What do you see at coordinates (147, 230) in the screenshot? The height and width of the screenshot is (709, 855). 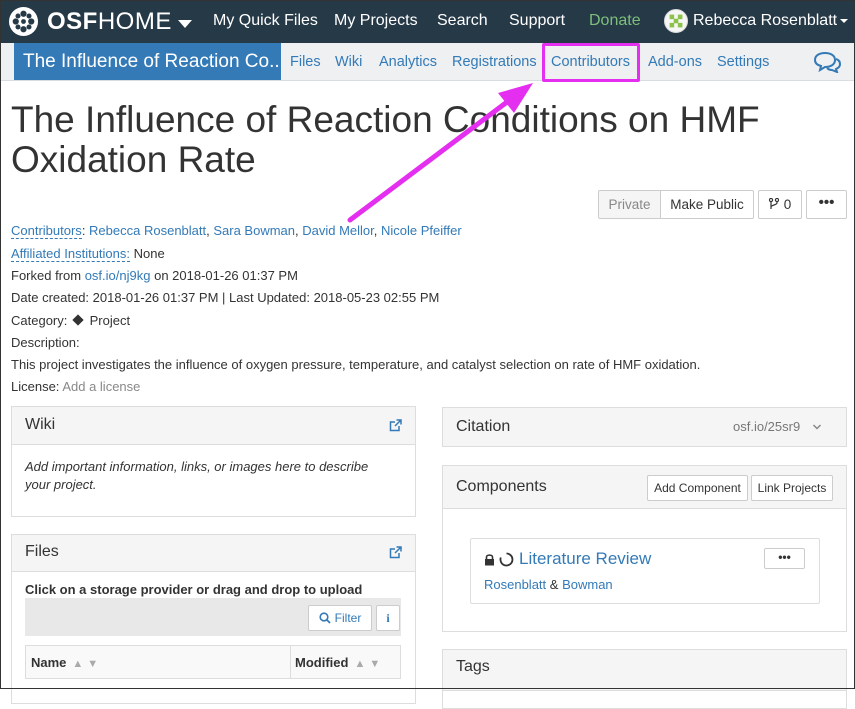 I see `contributor-link: Rebecca Rosenblatt` at bounding box center [147, 230].